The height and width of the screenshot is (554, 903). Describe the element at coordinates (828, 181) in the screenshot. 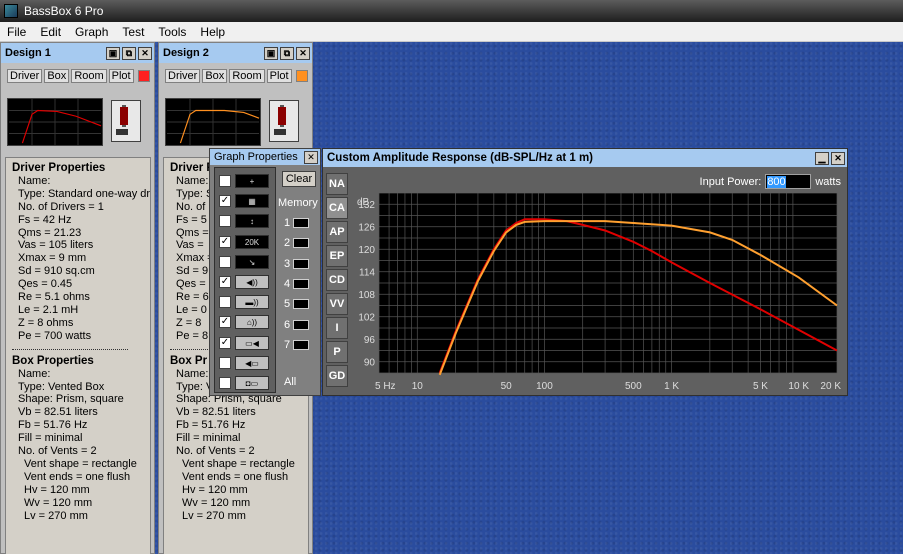

I see `input-power-unit: watts` at that location.